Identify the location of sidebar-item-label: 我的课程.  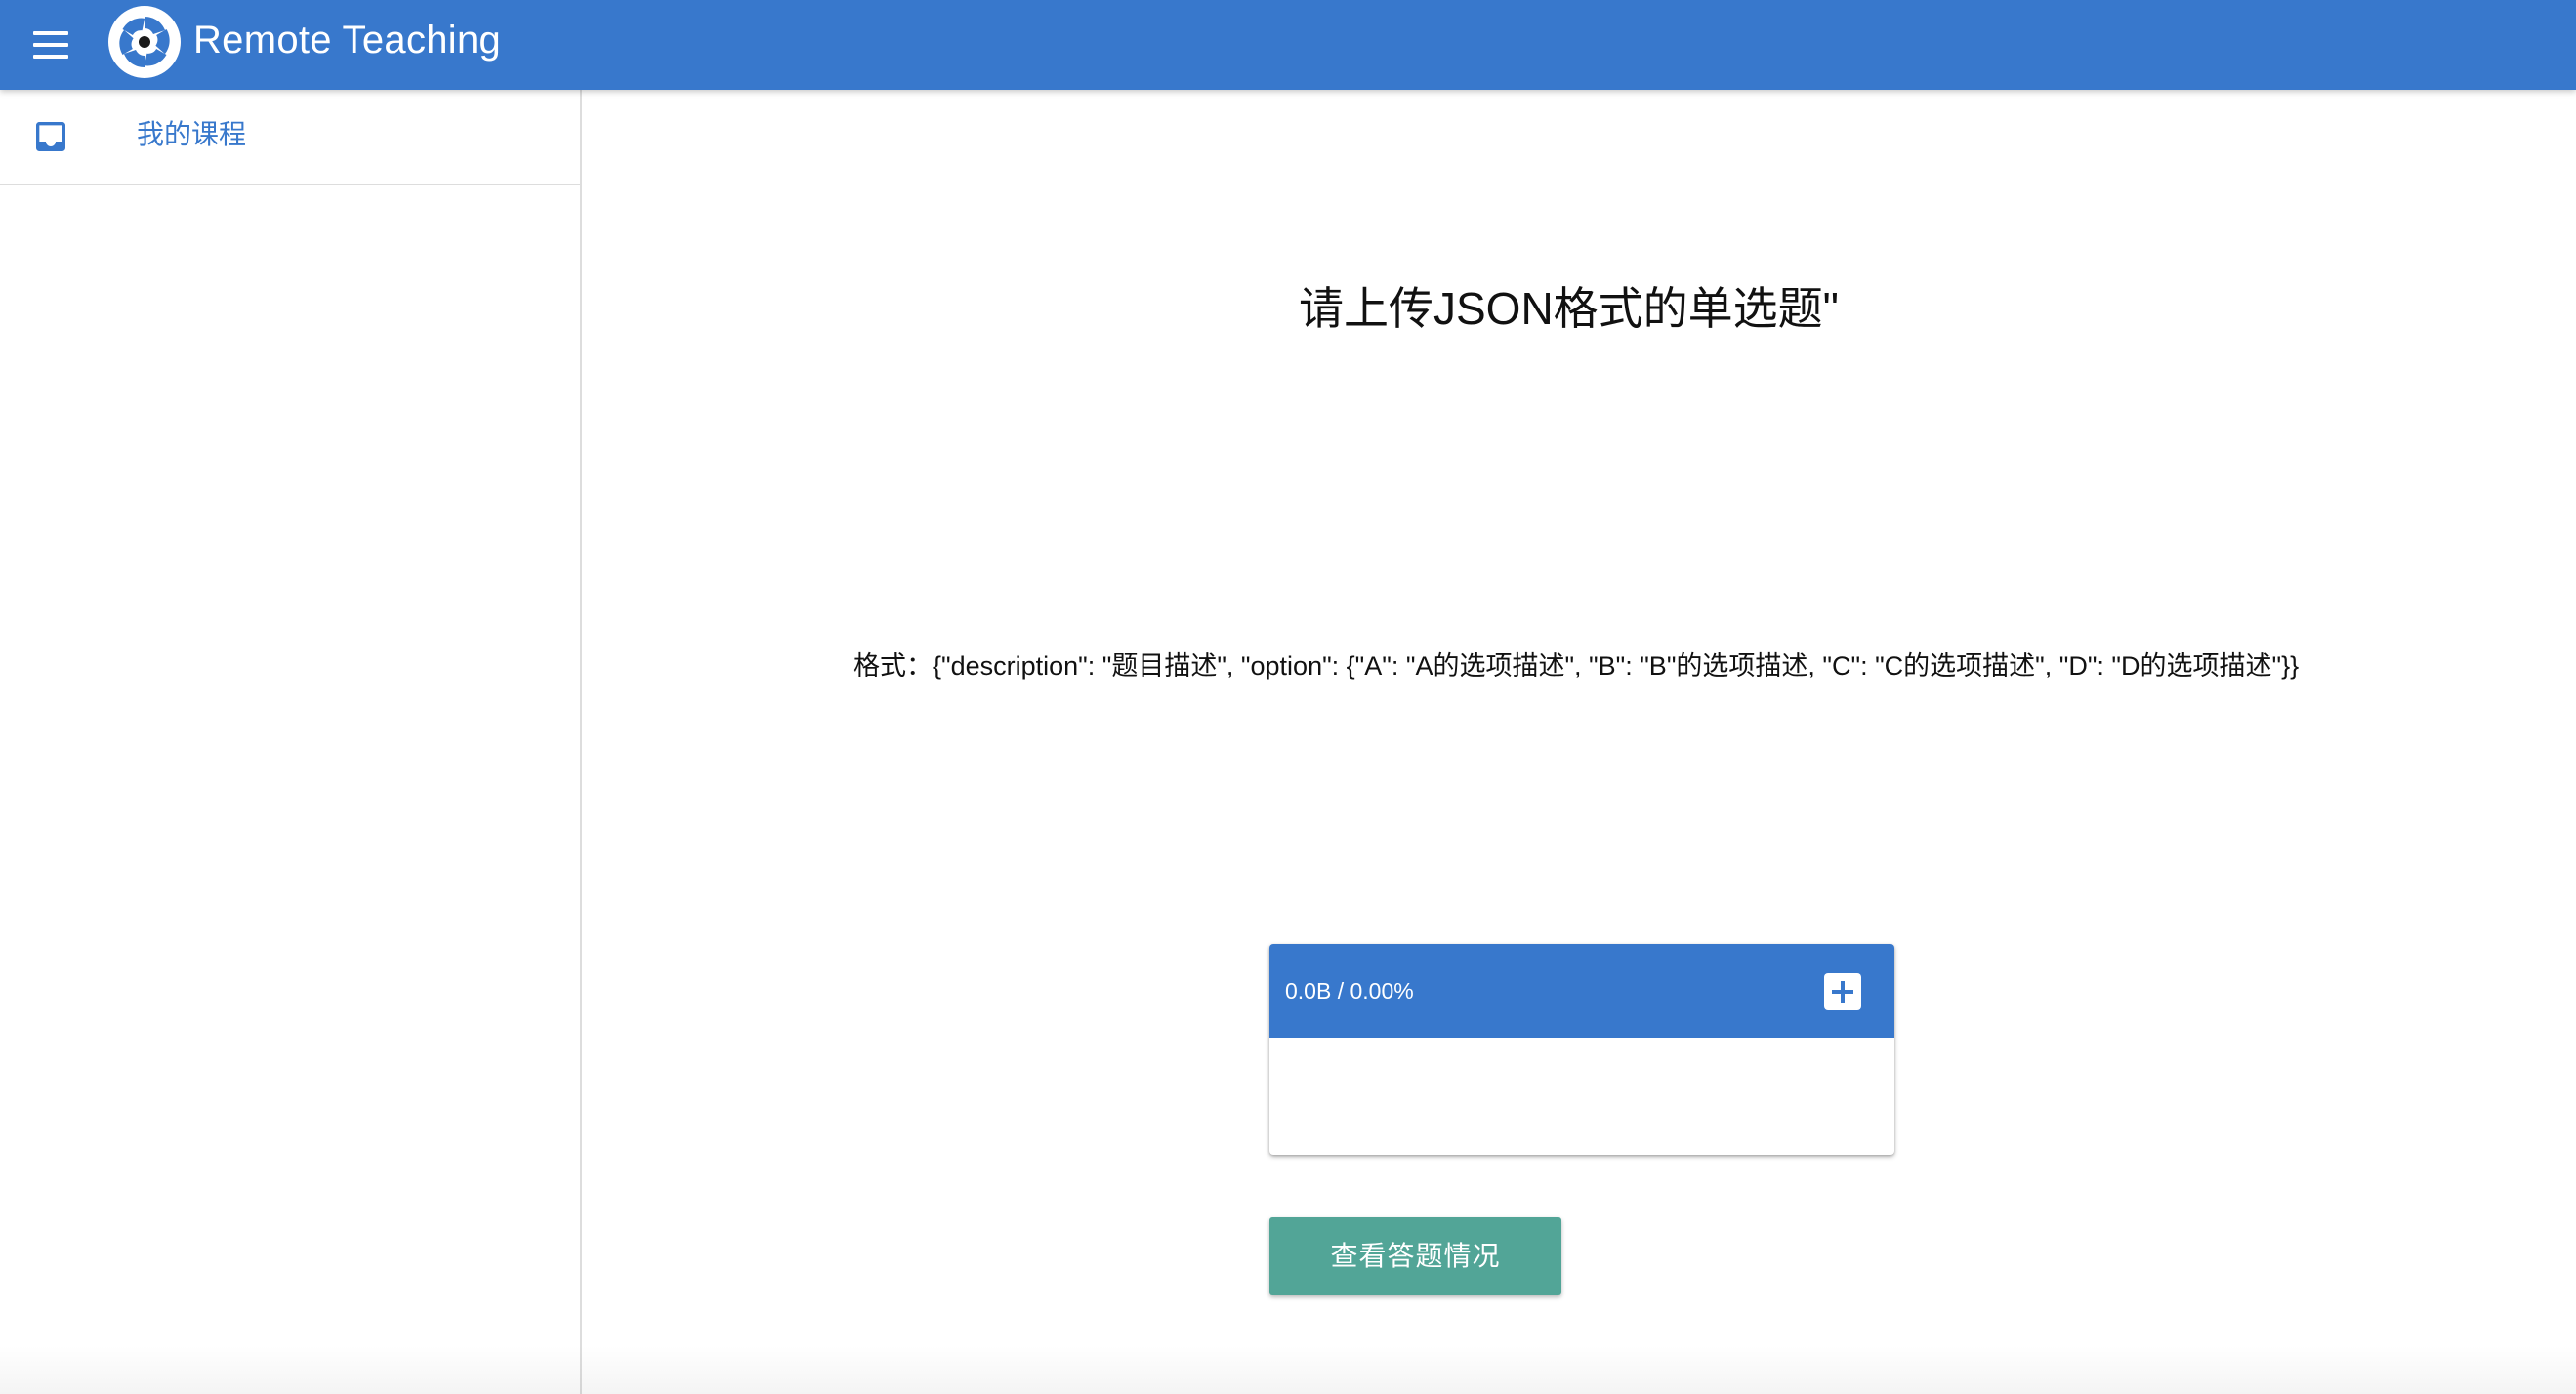
(192, 134).